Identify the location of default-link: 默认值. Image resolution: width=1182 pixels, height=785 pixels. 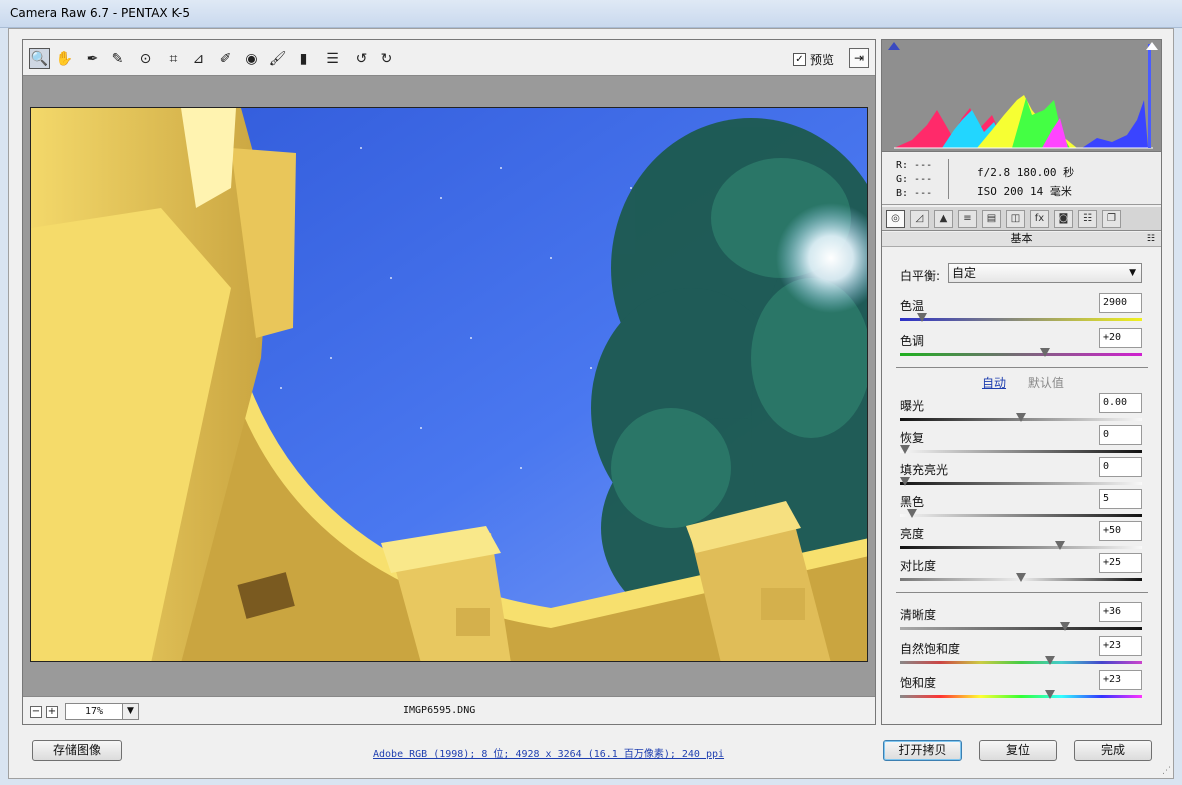
(1046, 383).